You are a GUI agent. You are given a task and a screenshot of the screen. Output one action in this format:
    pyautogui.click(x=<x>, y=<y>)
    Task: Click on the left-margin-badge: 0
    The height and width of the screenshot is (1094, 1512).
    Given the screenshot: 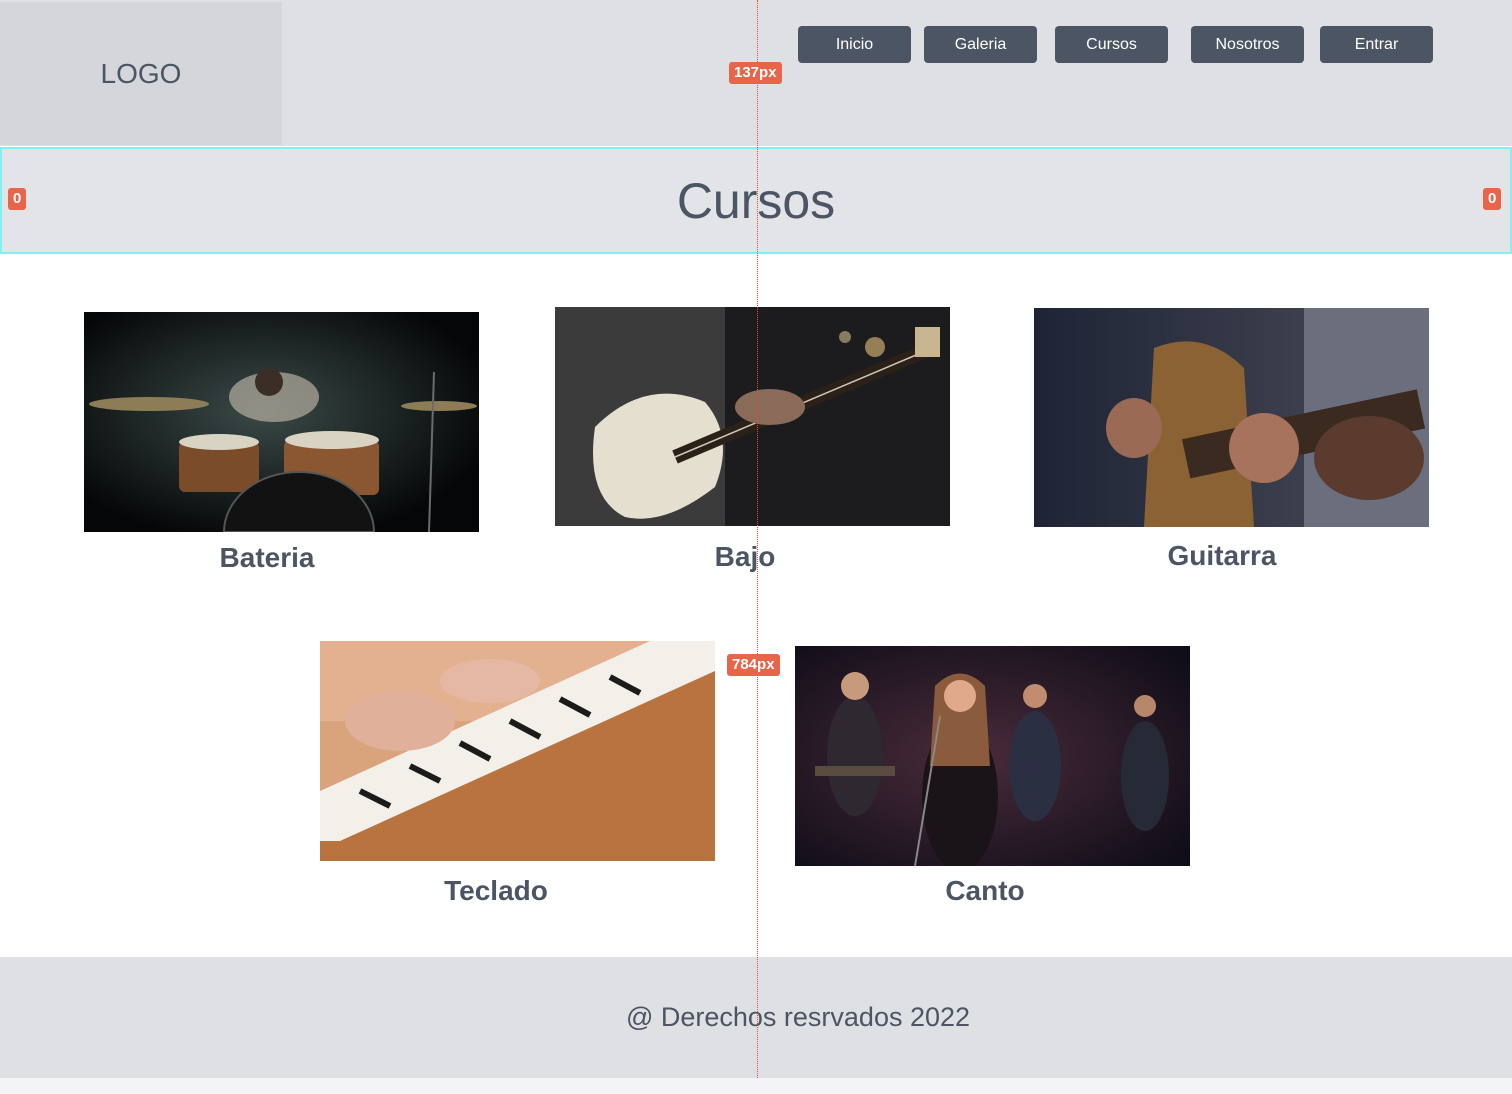 What is the action you would take?
    pyautogui.click(x=17, y=199)
    